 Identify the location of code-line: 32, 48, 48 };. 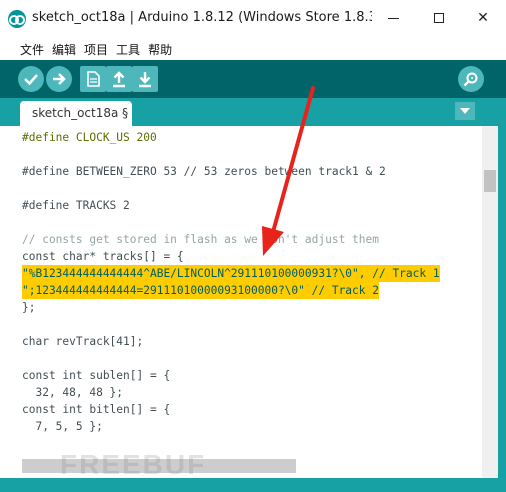
(72, 392).